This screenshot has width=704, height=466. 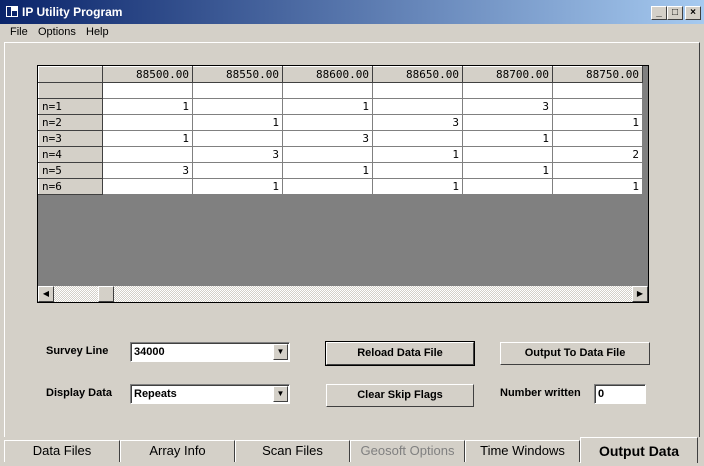 What do you see at coordinates (77, 351) in the screenshot?
I see `survey-line-label: Survey Line` at bounding box center [77, 351].